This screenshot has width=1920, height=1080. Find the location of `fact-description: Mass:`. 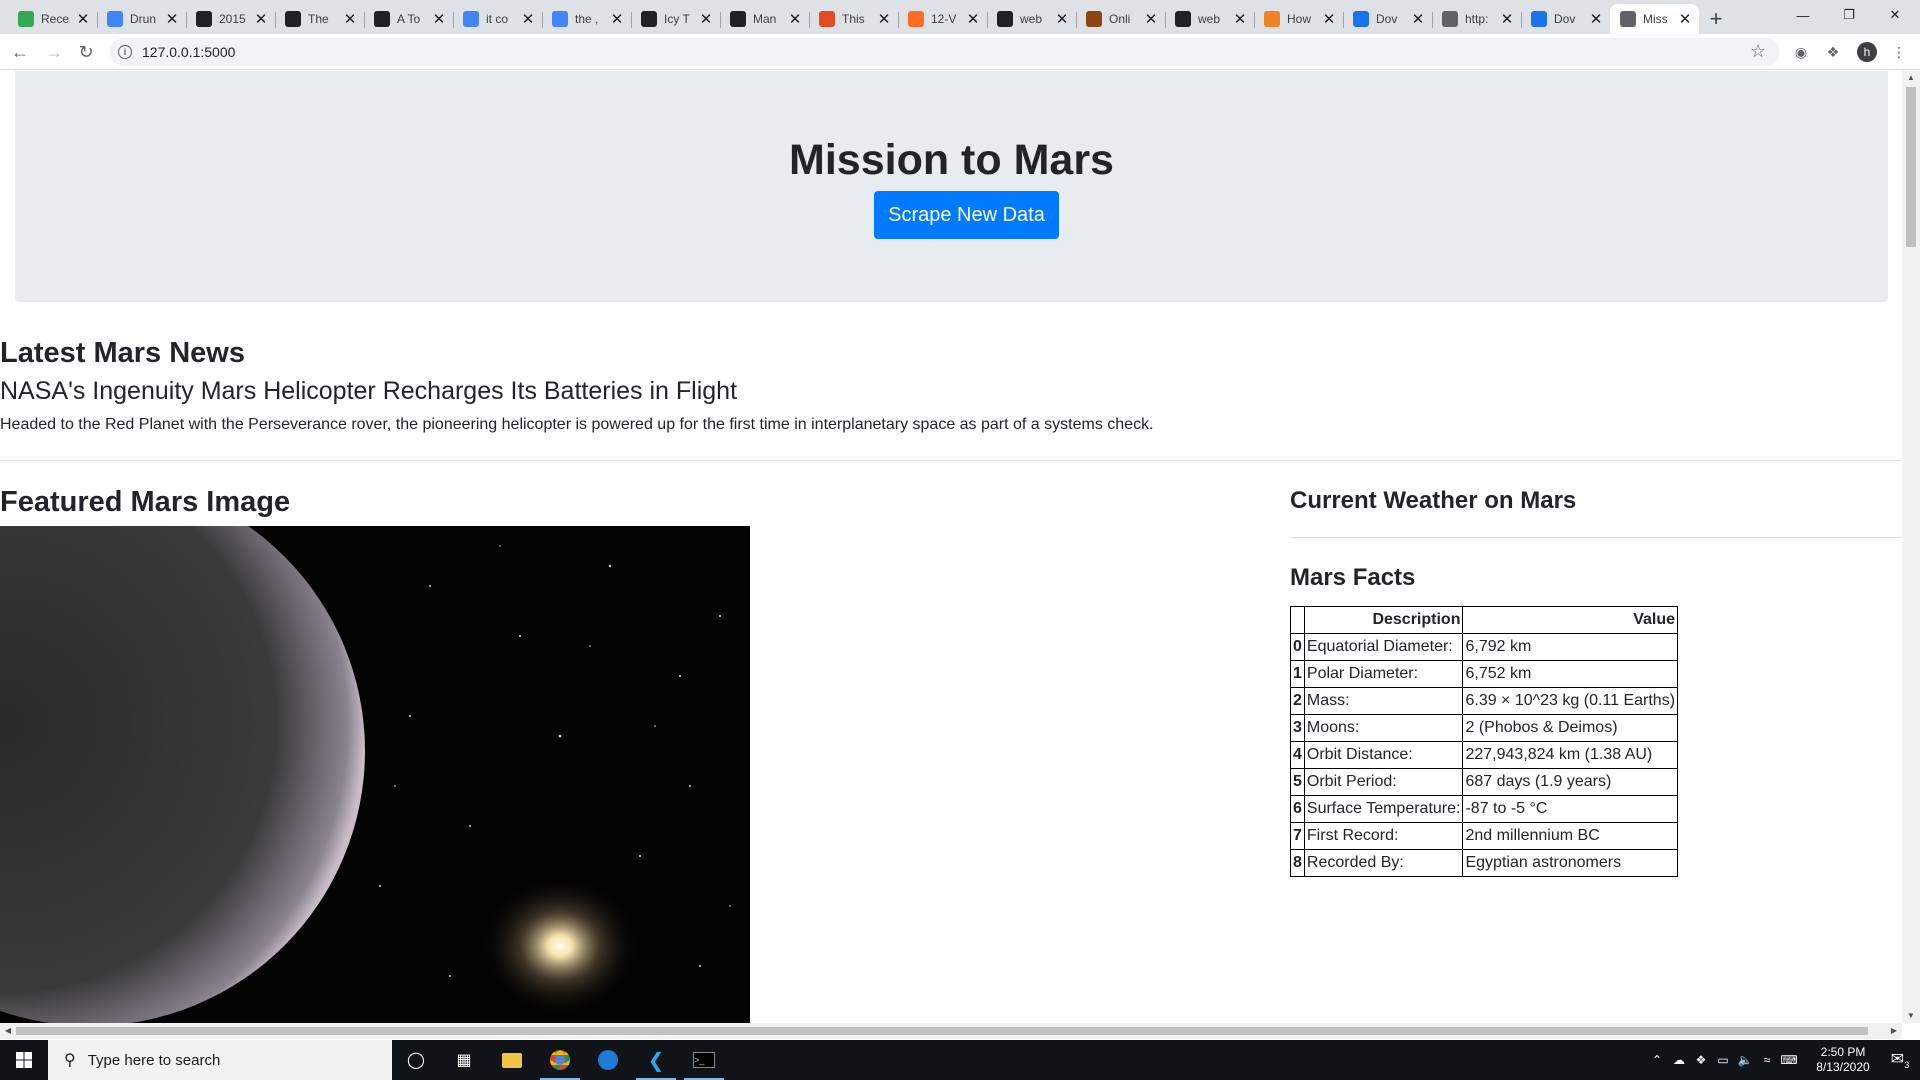

fact-description: Mass: is located at coordinates (1383, 701).